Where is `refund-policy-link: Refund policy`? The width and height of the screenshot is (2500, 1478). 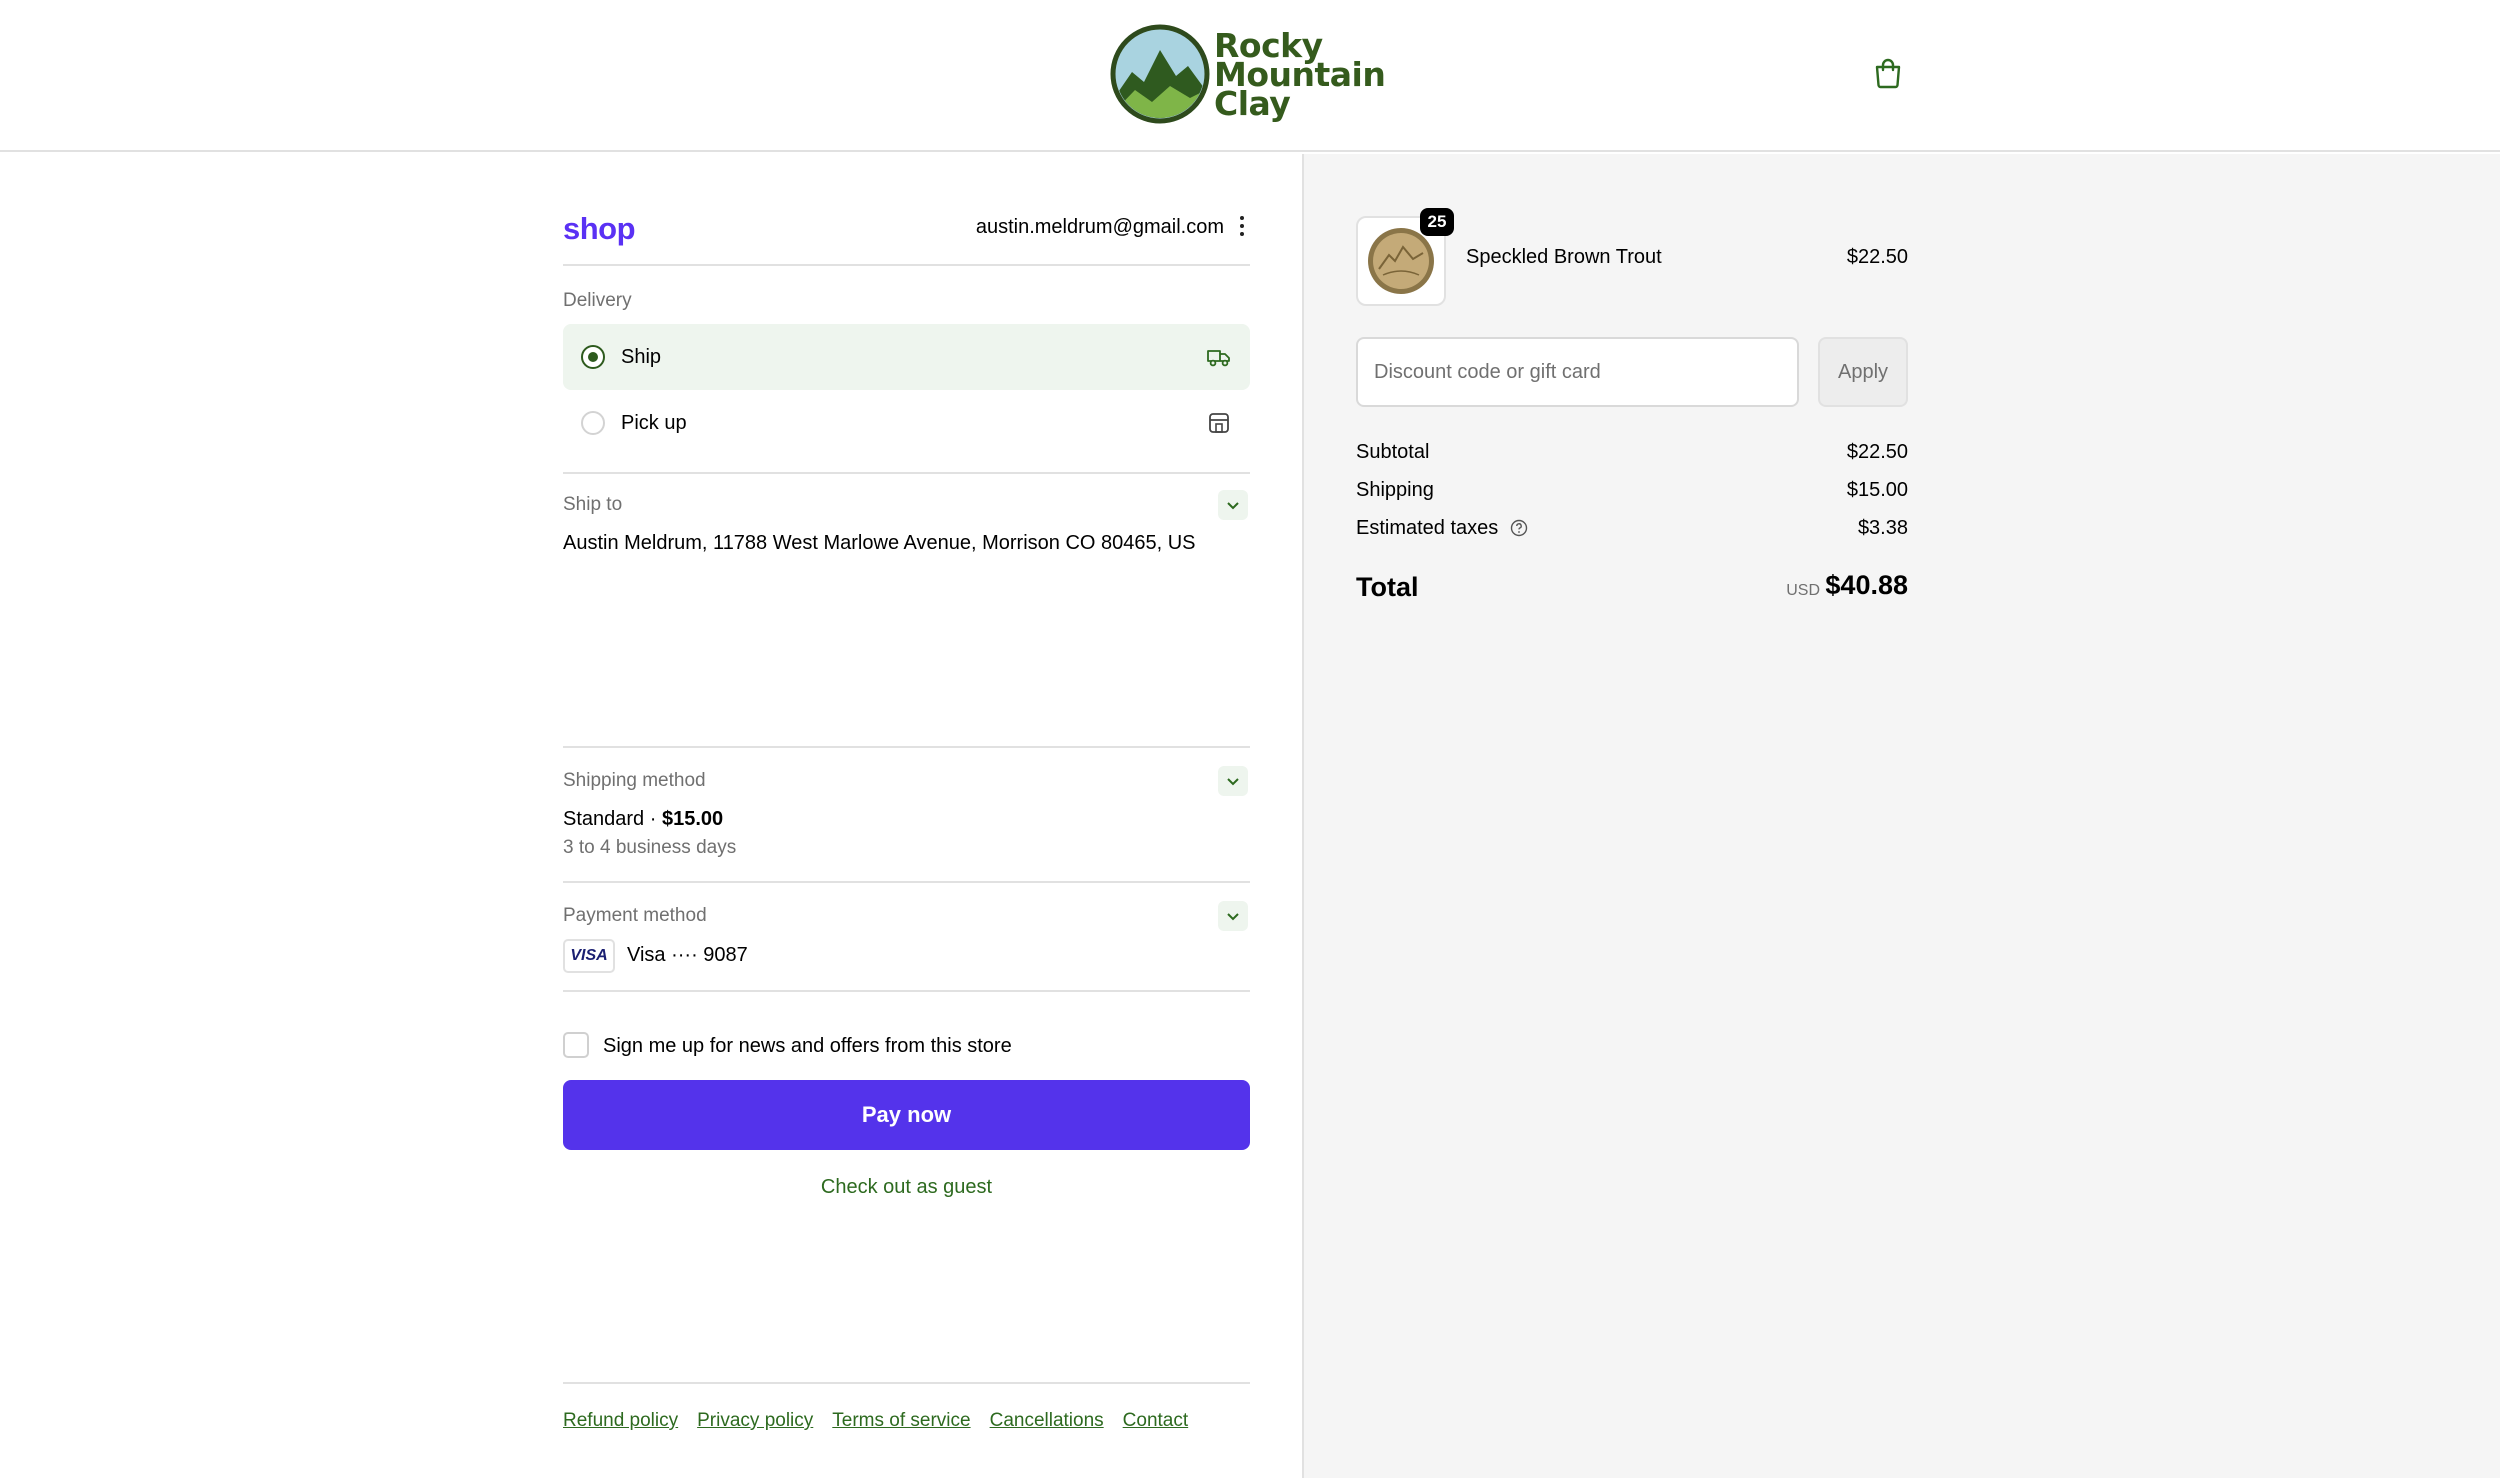
refund-policy-link: Refund policy is located at coordinates (620, 1421).